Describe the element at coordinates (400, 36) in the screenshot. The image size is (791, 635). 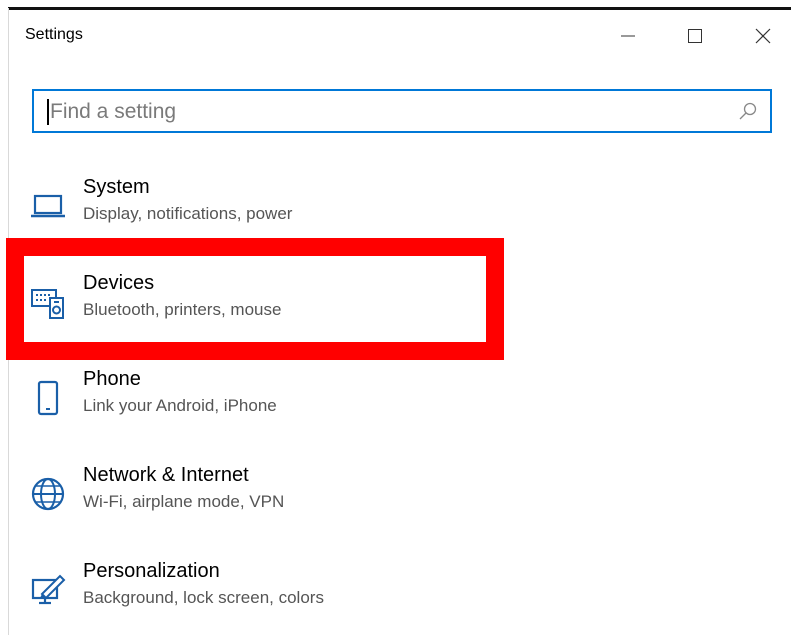
I see `title-bar: Settings` at that location.